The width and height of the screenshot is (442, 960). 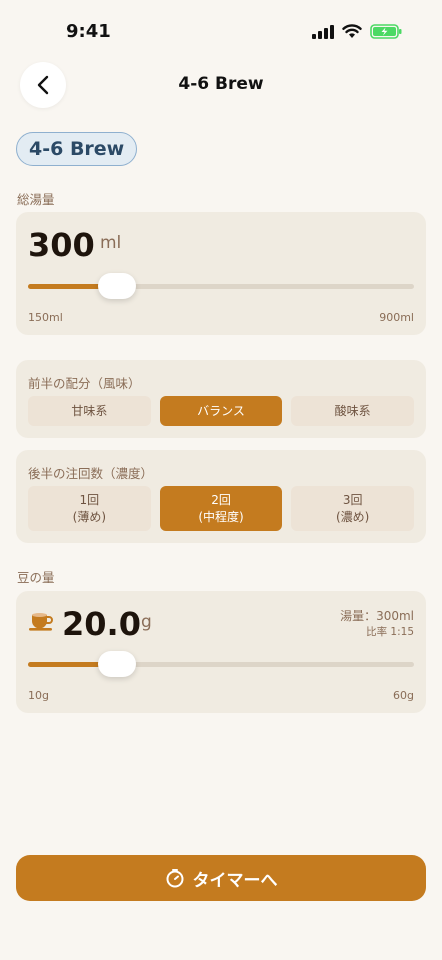 I want to click on option-count: 3回, so click(x=352, y=500).